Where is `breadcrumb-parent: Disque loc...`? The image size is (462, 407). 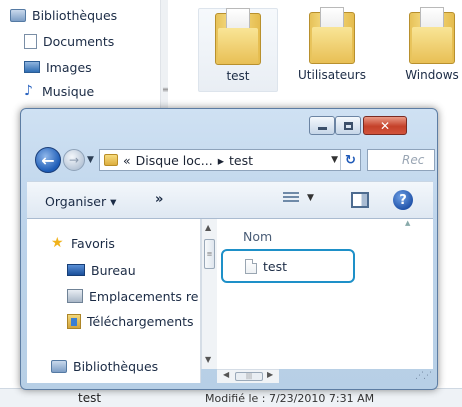
breadcrumb-parent: Disque loc... is located at coordinates (174, 160).